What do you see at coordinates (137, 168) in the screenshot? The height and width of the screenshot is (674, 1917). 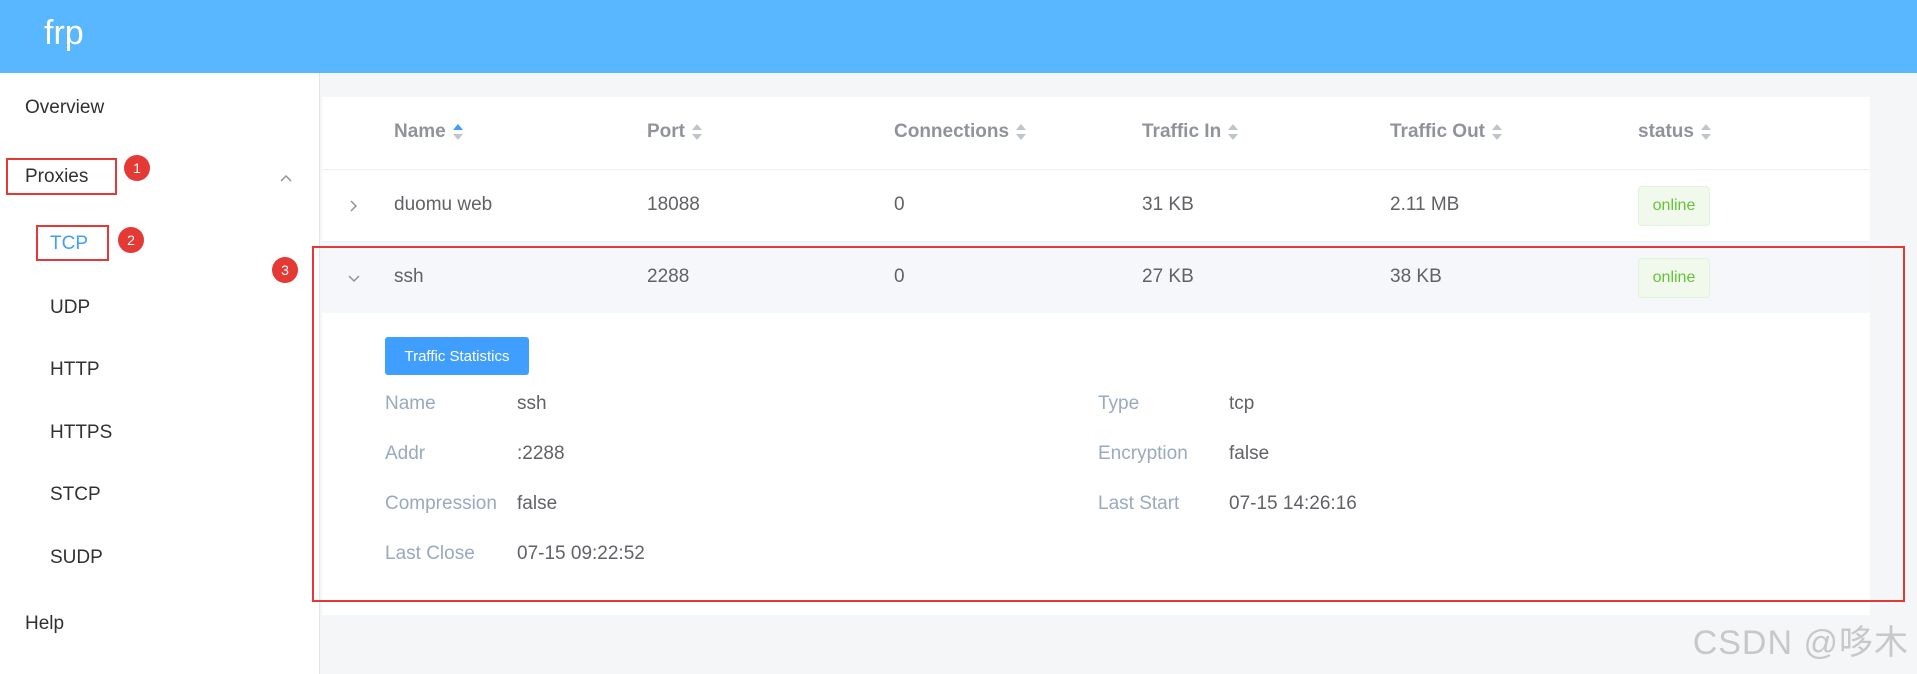 I see `annotation-badge: 1` at bounding box center [137, 168].